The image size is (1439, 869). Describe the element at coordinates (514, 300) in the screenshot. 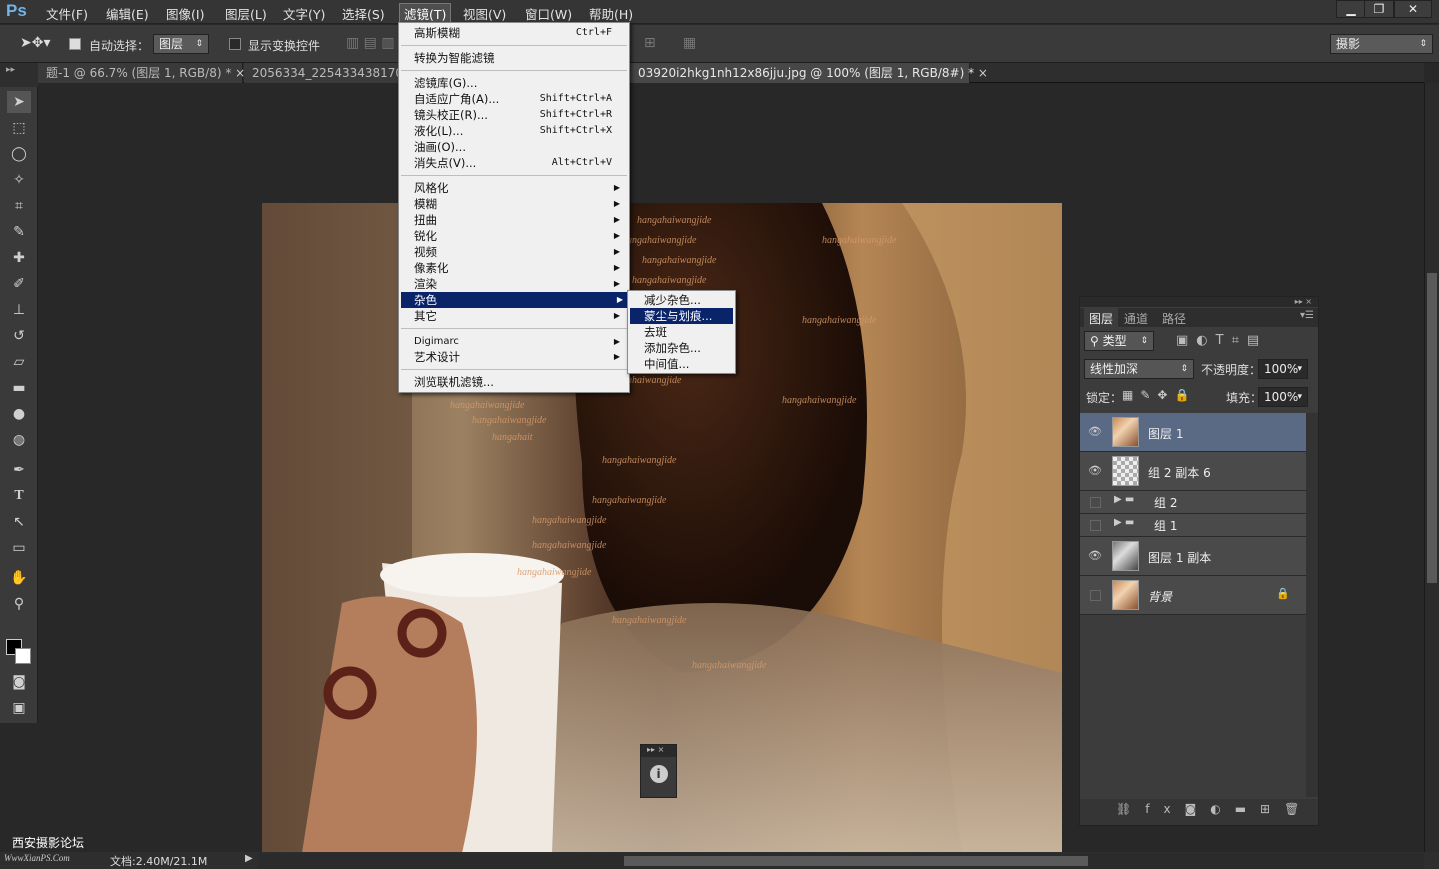

I see `menu-item-noise-highlighted: 杂色 ▶` at that location.